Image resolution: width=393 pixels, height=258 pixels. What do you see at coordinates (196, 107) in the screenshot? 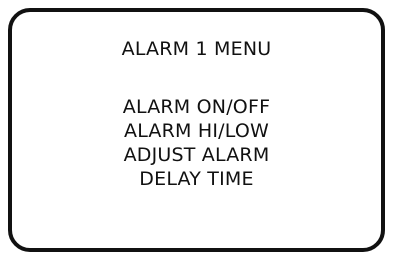
I see `menu-item-alarm-on-off: ALARM ON/OFF` at bounding box center [196, 107].